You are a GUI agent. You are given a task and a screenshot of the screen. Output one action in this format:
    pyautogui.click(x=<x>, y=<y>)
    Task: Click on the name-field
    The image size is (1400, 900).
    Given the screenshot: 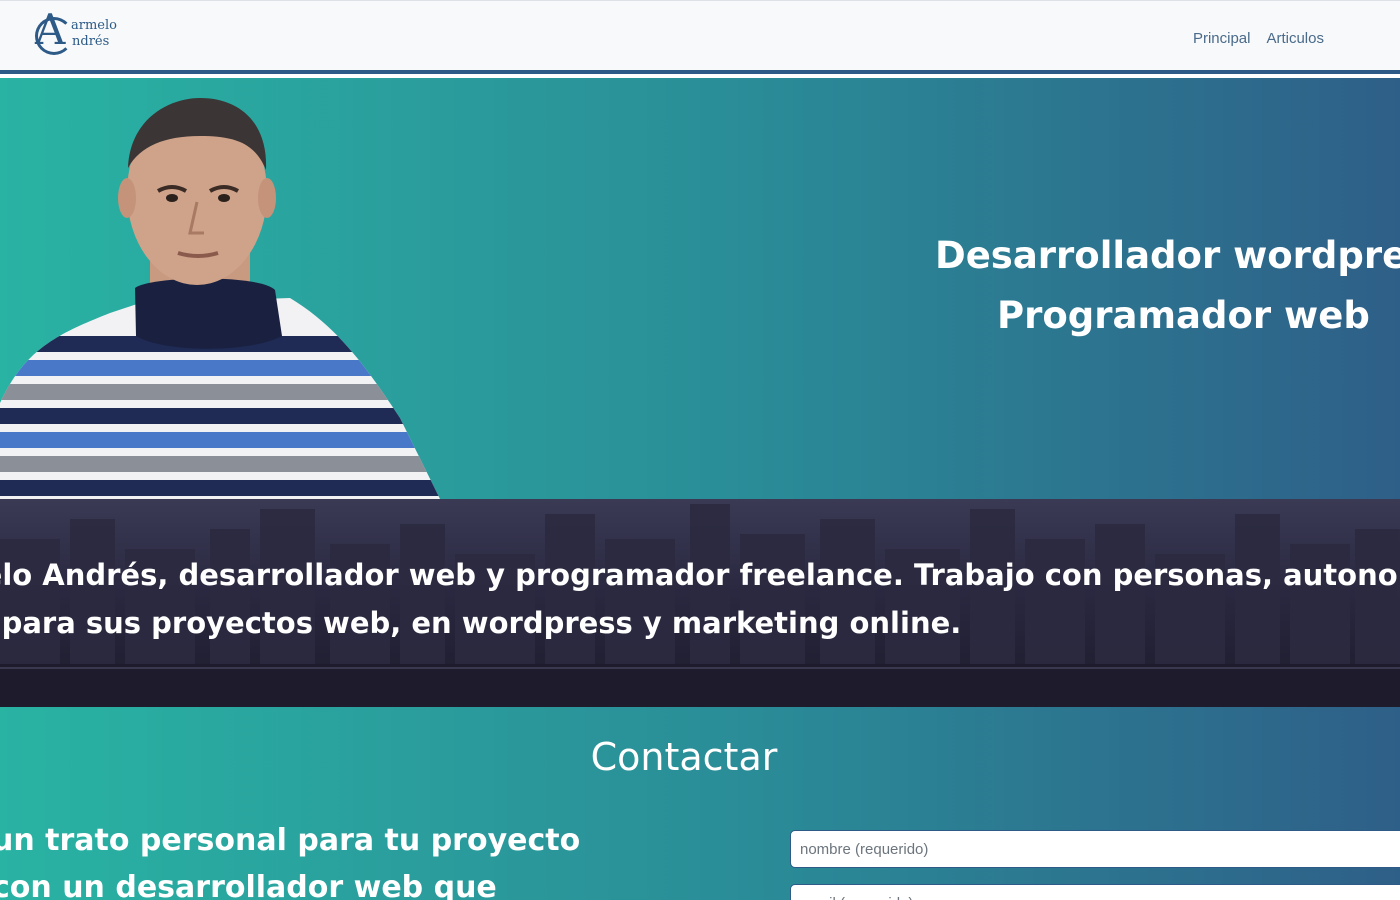 What is the action you would take?
    pyautogui.click(x=1095, y=849)
    